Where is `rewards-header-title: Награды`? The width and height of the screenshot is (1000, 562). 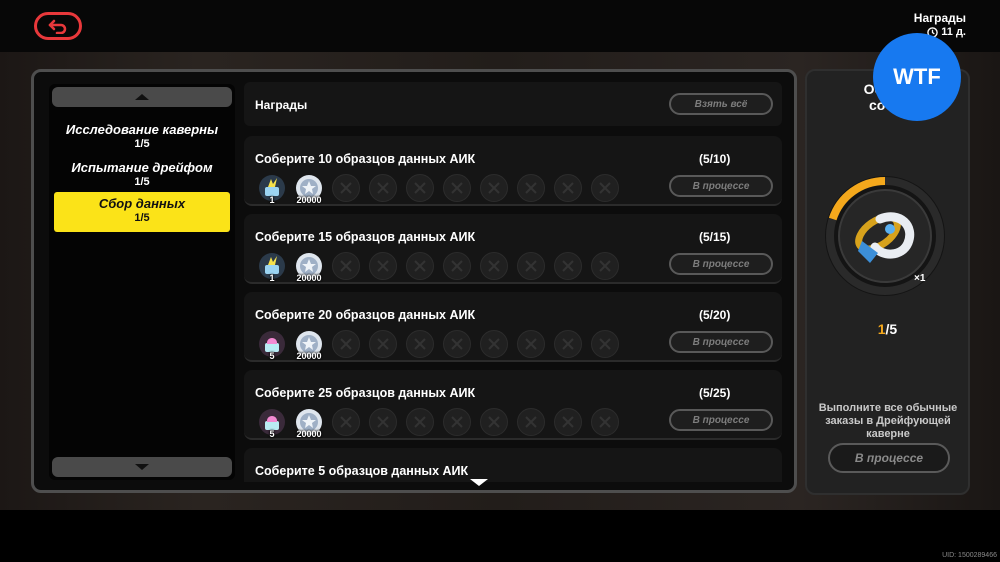 rewards-header-title: Награды is located at coordinates (281, 105).